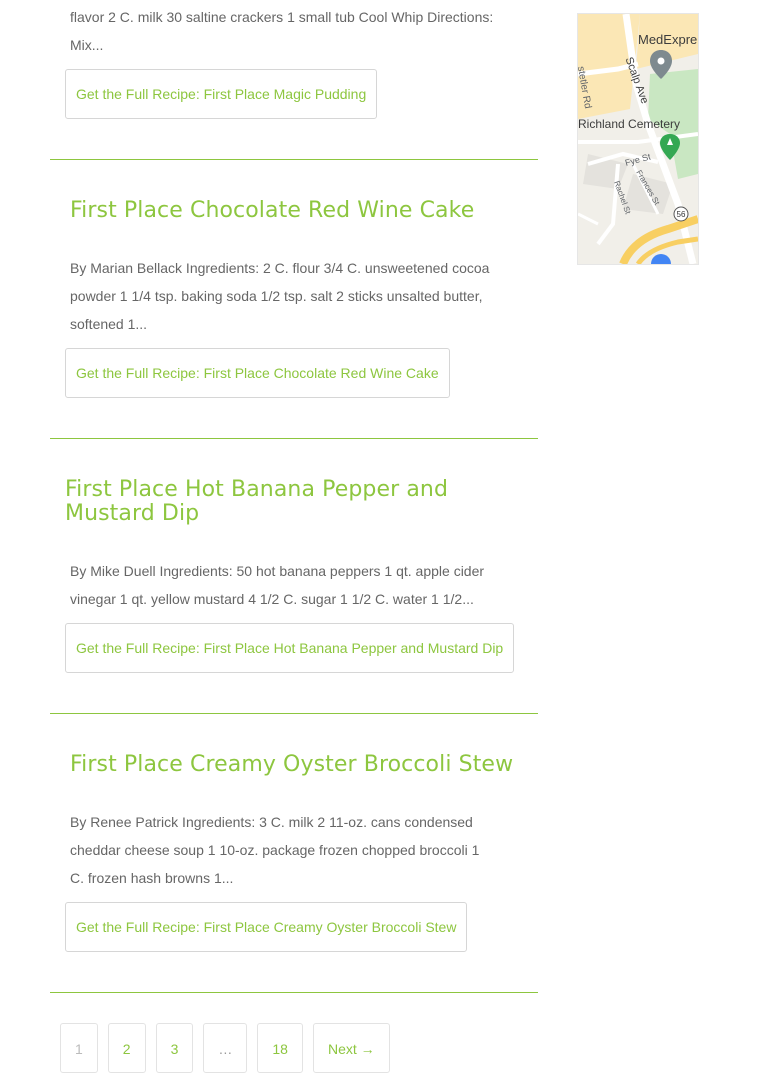 The width and height of the screenshot is (760, 1074). I want to click on map-label-cemetery: Richland Cemetery, so click(629, 124).